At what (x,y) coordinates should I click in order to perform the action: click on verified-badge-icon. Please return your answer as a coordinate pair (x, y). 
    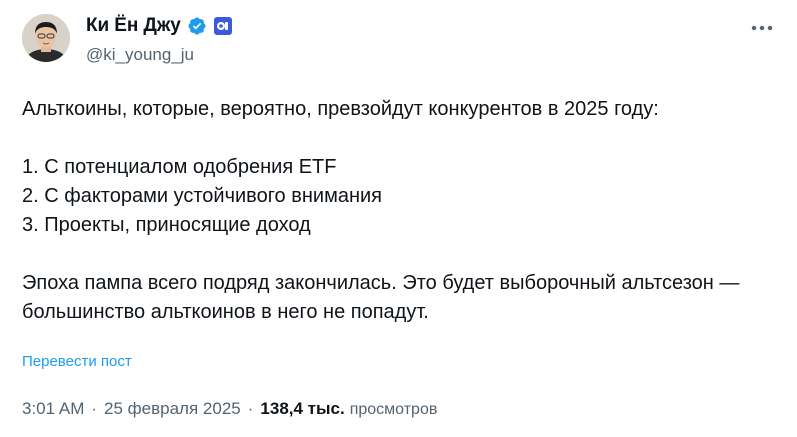
    Looking at the image, I should click on (197, 26).